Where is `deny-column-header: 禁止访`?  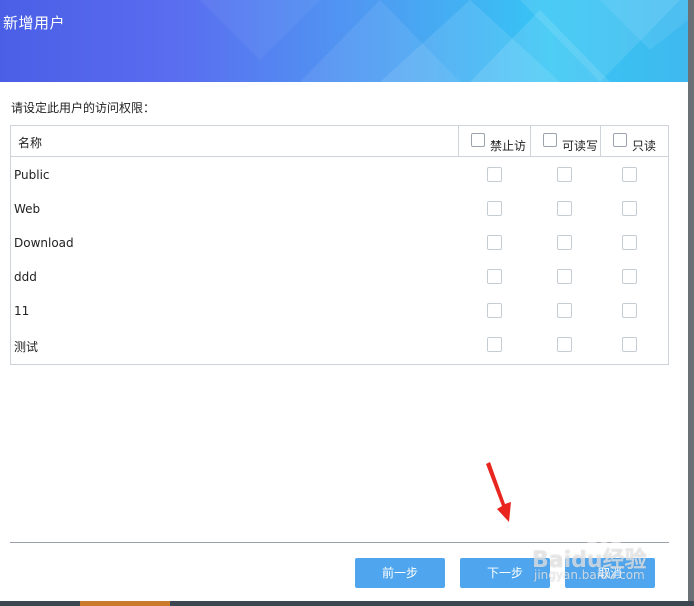 deny-column-header: 禁止访 is located at coordinates (494, 141).